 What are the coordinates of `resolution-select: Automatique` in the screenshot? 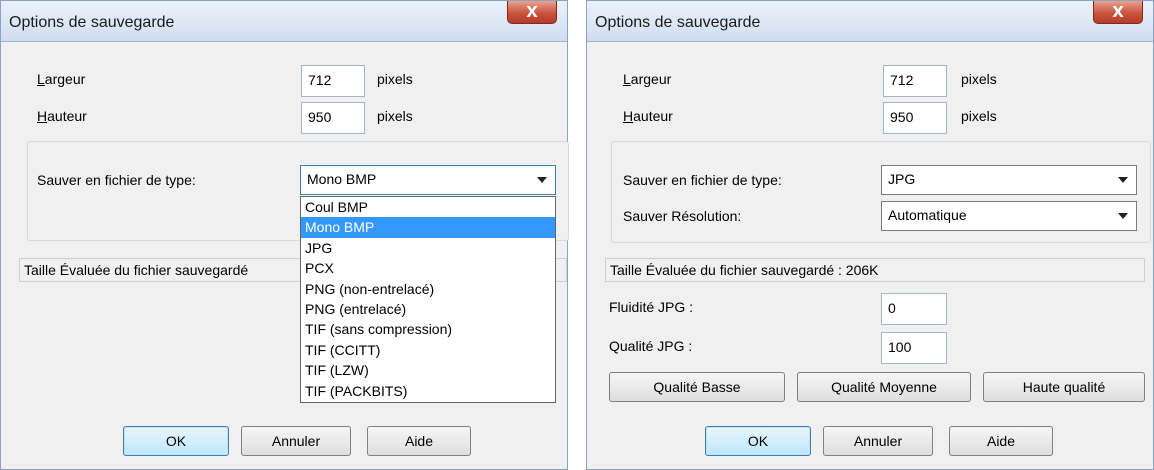 It's located at (1009, 216).